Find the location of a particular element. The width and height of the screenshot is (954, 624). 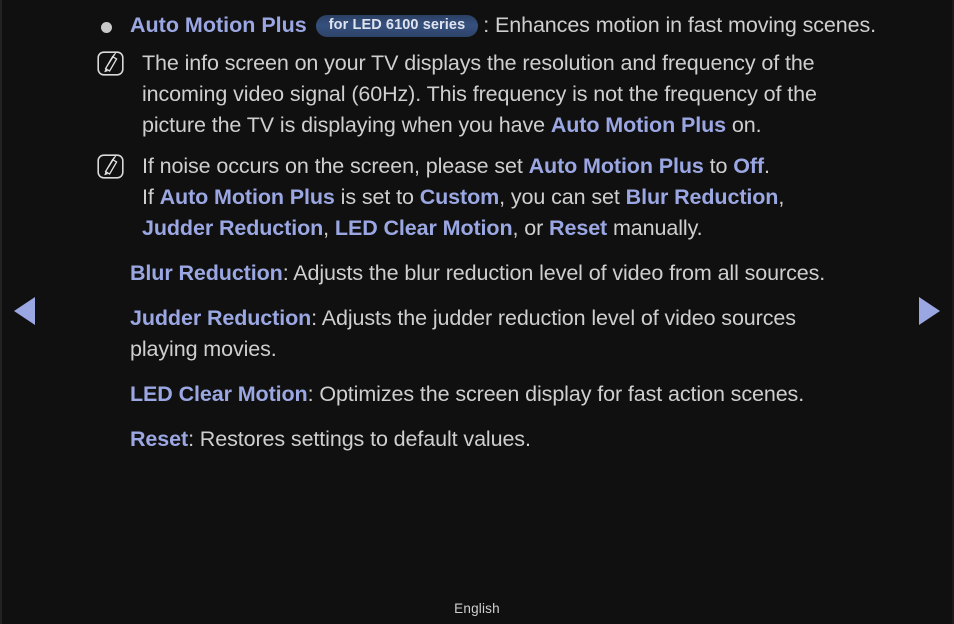

definition-judder-reduction-line-2: playing movies. is located at coordinates (203, 349).